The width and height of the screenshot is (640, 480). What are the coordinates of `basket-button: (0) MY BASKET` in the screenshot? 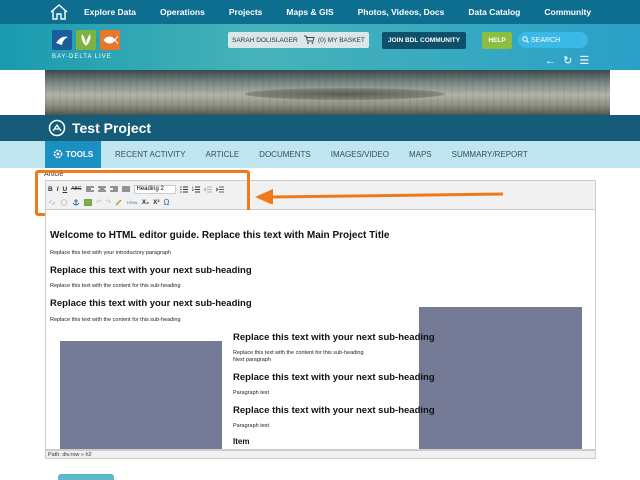 It's located at (334, 40).